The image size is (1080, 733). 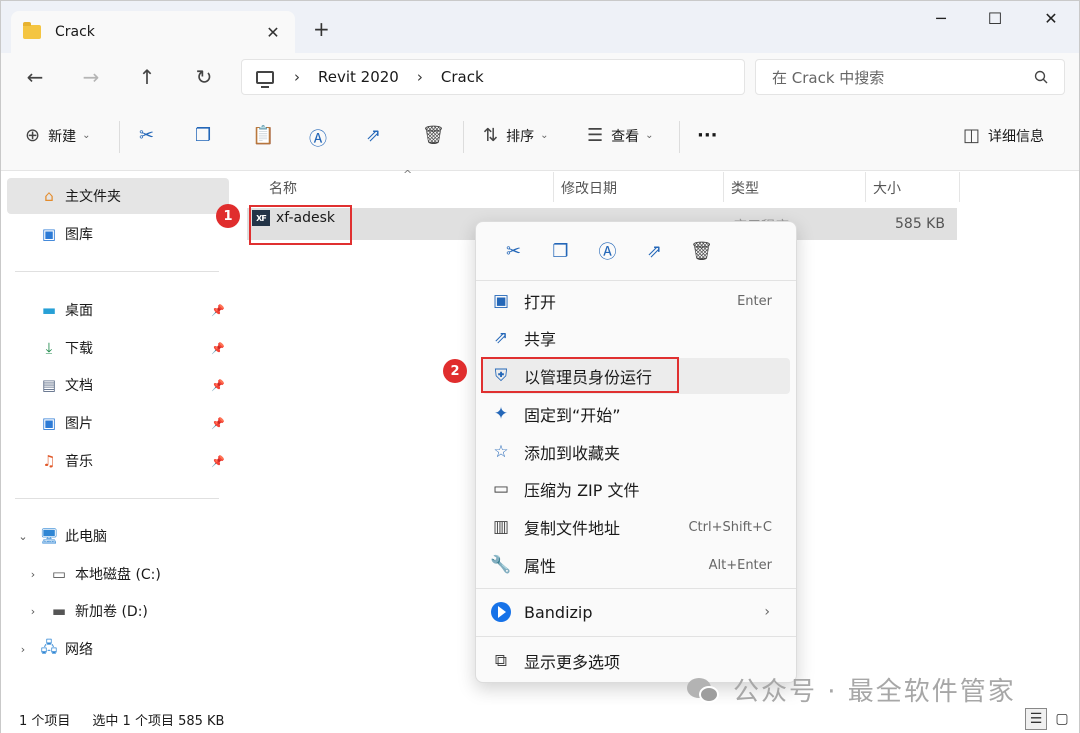 What do you see at coordinates (636, 301) in the screenshot?
I see `menu-item-open: ▣ 打开 Enter` at bounding box center [636, 301].